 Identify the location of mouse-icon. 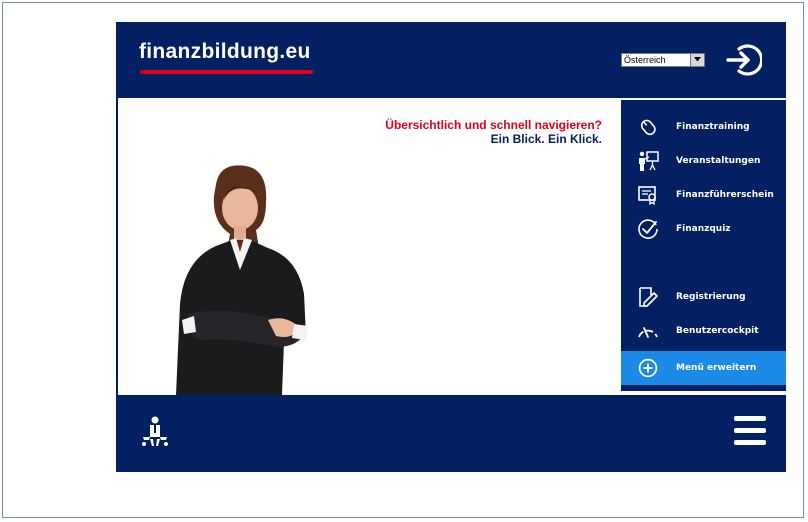
(648, 127).